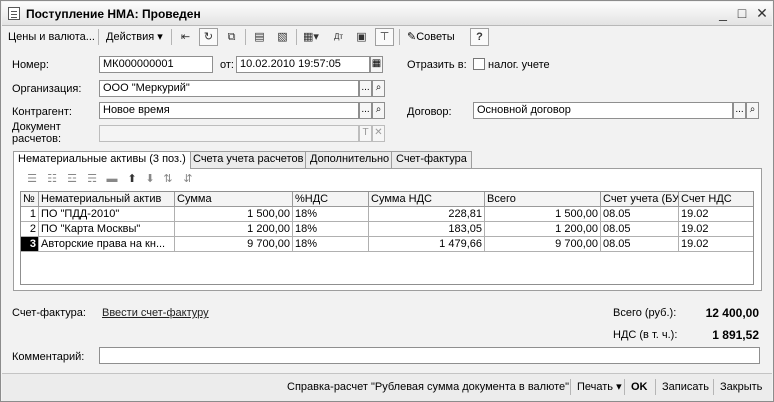 The height and width of the screenshot is (402, 774). What do you see at coordinates (107, 199) in the screenshot?
I see `column-header: Нематериальный актив` at bounding box center [107, 199].